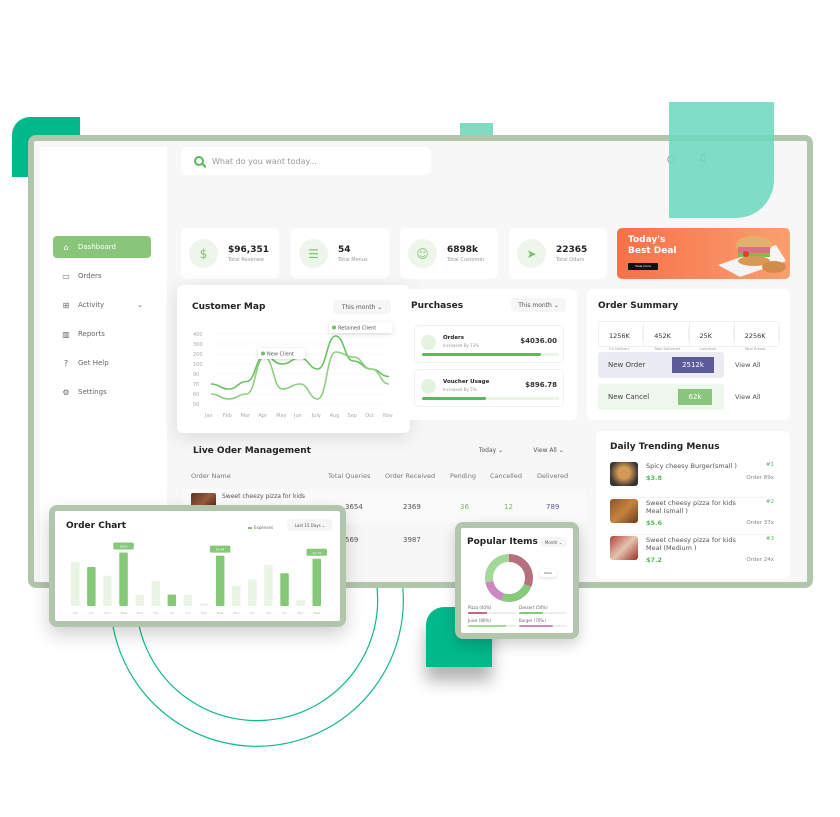  What do you see at coordinates (263, 416) in the screenshot?
I see `x-tick-label: Apr` at bounding box center [263, 416].